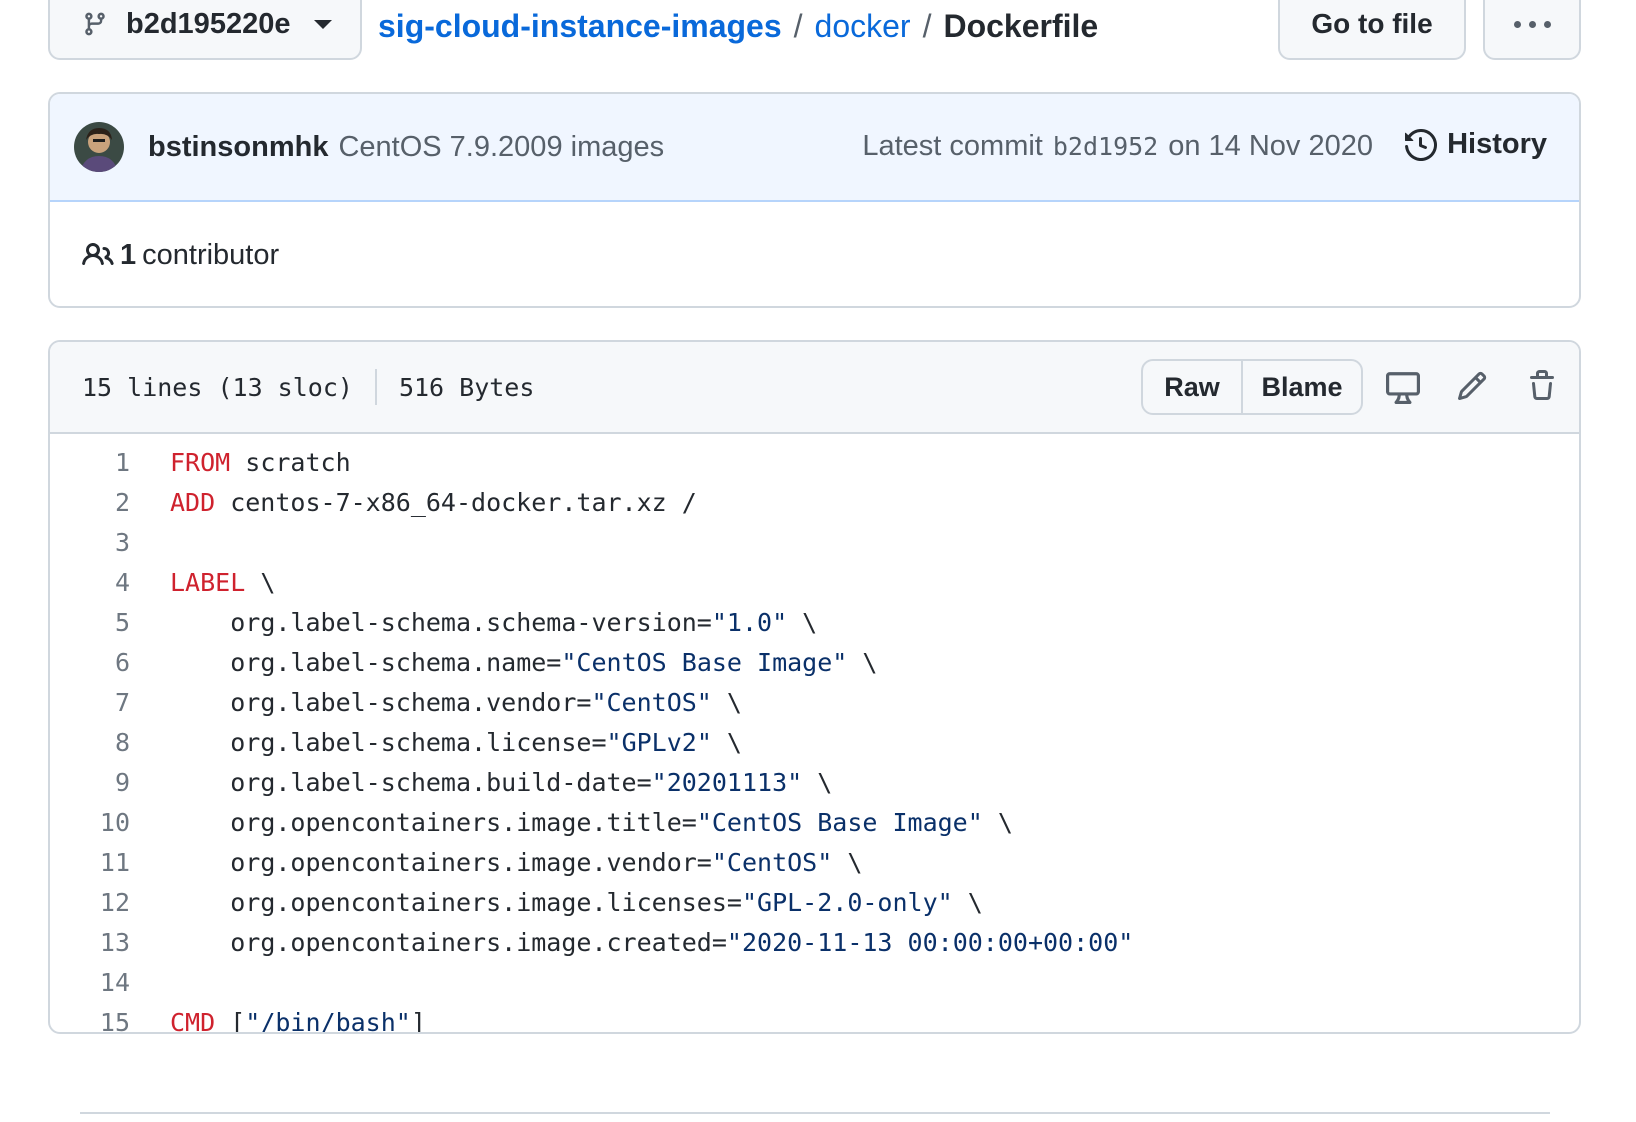  I want to click on people-icon, so click(98, 254).